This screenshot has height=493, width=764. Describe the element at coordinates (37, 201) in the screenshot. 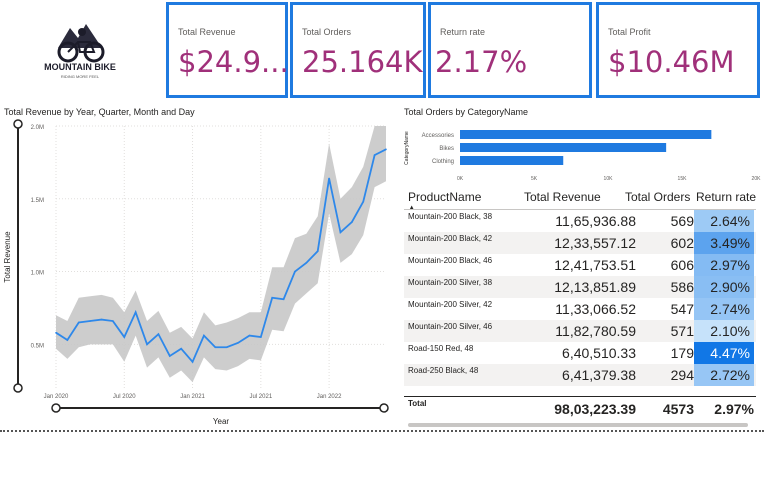

I see `y-tick-label: 1.5M` at that location.